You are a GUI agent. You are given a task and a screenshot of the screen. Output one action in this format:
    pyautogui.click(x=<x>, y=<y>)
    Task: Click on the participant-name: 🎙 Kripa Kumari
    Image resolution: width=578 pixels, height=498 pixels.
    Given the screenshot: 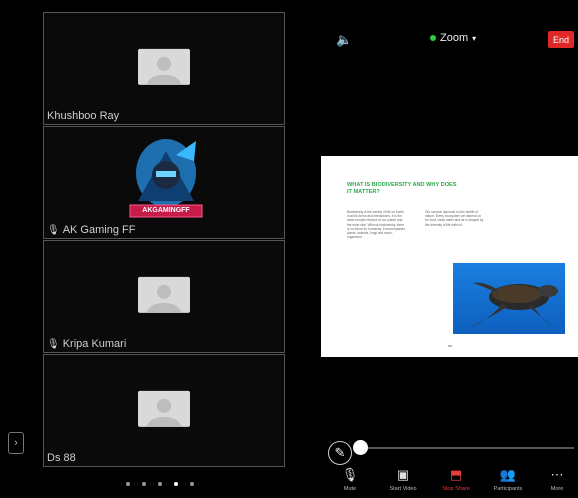 What is the action you would take?
    pyautogui.click(x=87, y=344)
    